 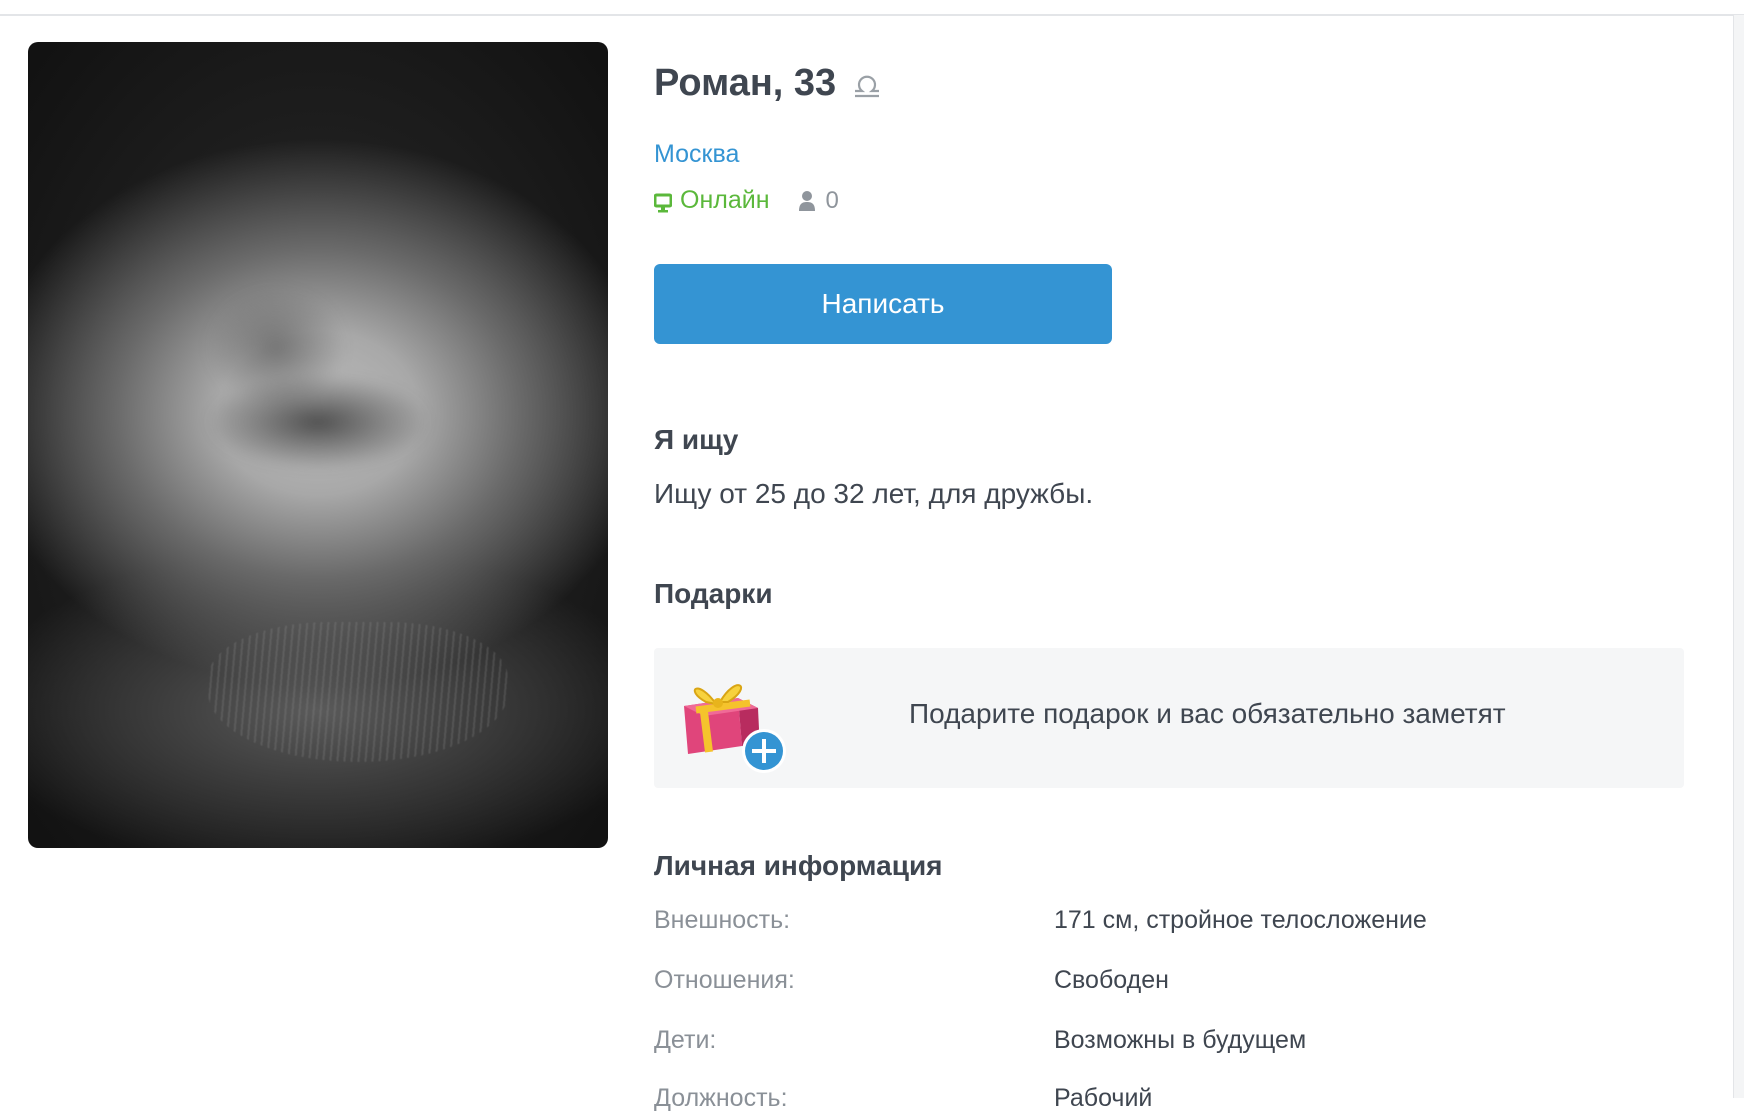 I want to click on looking-title: Я ищу, so click(x=696, y=439).